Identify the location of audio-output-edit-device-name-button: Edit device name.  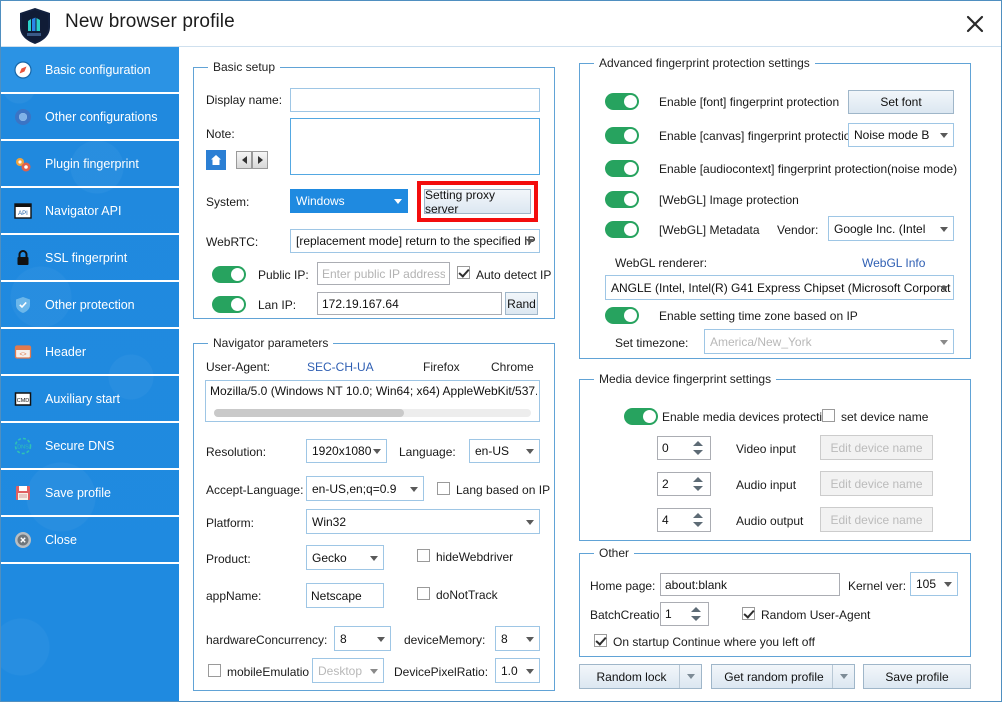
(876, 519).